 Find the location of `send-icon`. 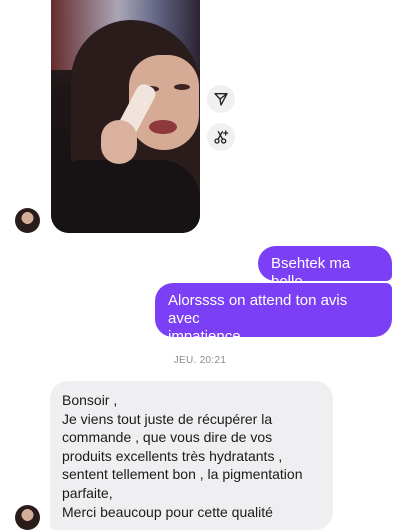

send-icon is located at coordinates (221, 99).